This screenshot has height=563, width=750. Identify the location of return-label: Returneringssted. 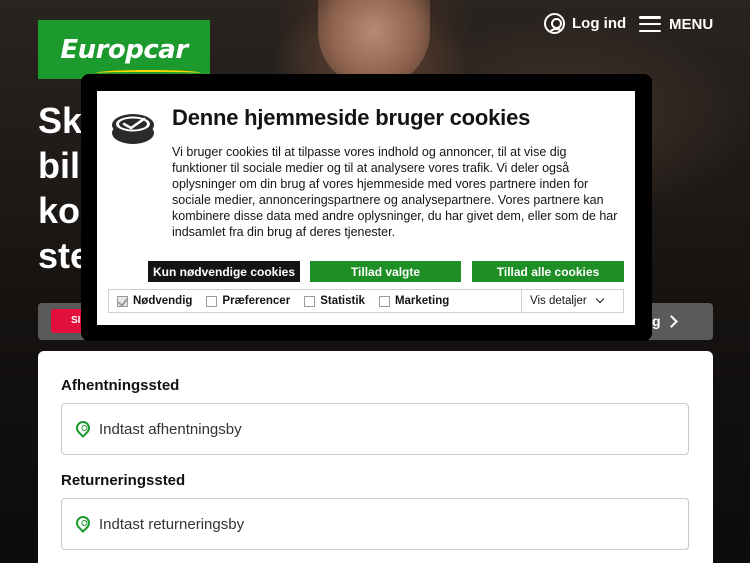
(123, 480).